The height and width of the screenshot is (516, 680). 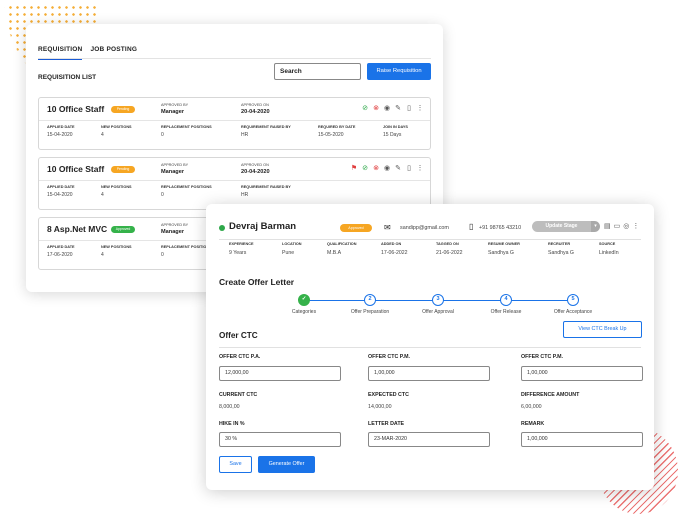 What do you see at coordinates (317, 71) in the screenshot?
I see `search-input: Search` at bounding box center [317, 71].